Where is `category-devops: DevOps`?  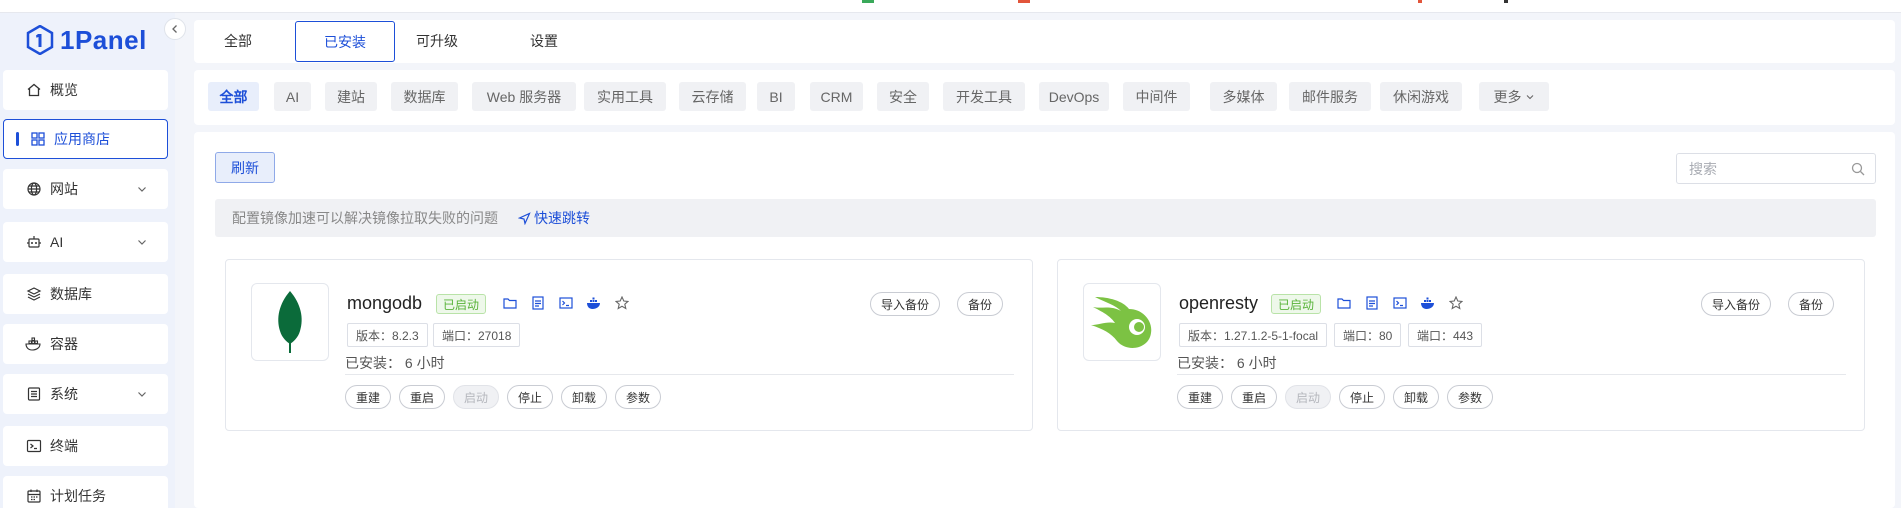 category-devops: DevOps is located at coordinates (1074, 96).